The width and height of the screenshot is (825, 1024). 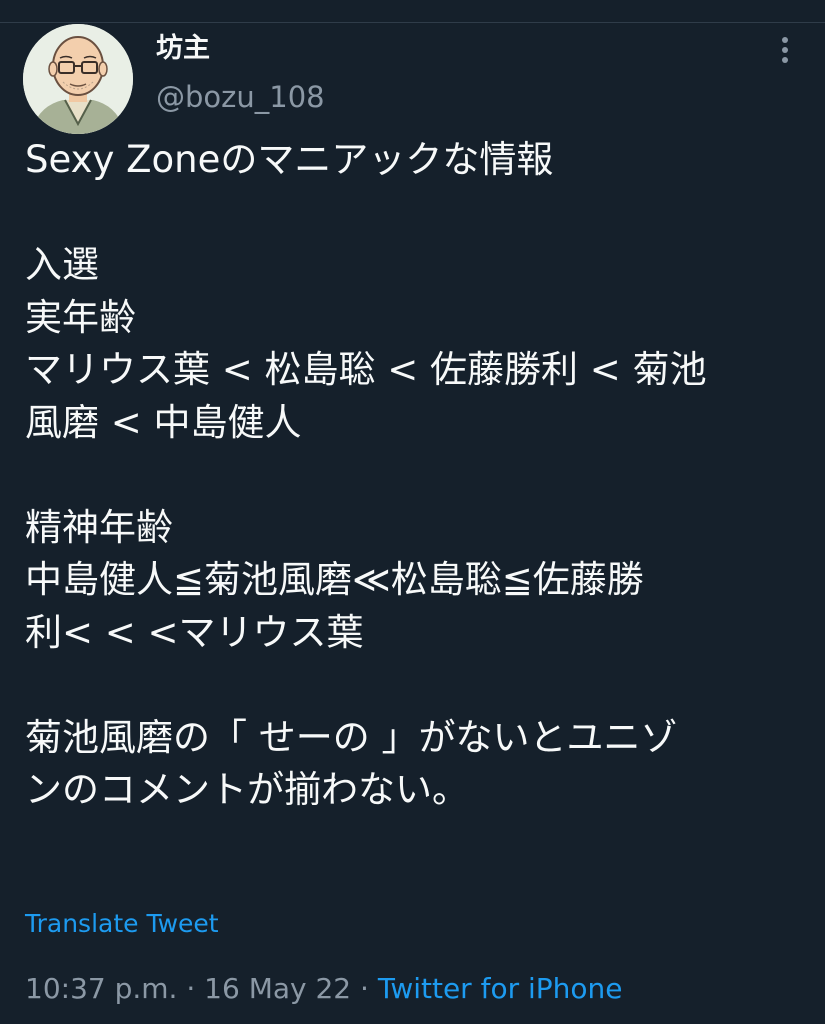 What do you see at coordinates (163, 422) in the screenshot?
I see `tweet-text-line: 風磨 < 中島健人` at bounding box center [163, 422].